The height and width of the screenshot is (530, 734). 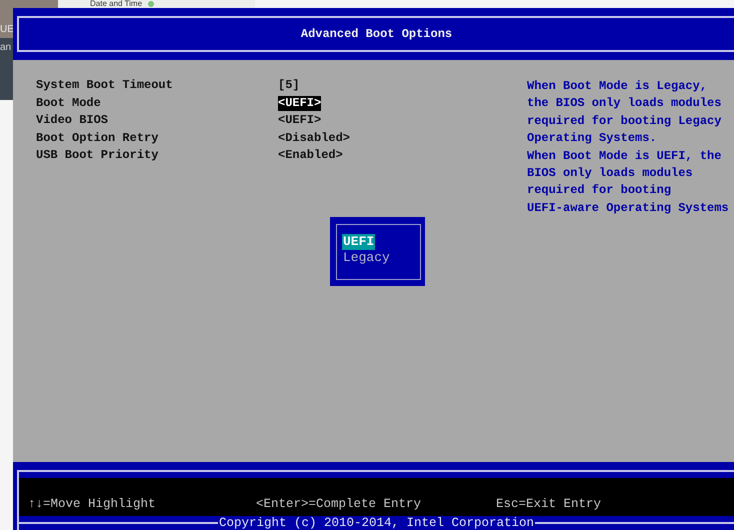 What do you see at coordinates (104, 86) in the screenshot?
I see `setting-label: System Boot Timeout` at bounding box center [104, 86].